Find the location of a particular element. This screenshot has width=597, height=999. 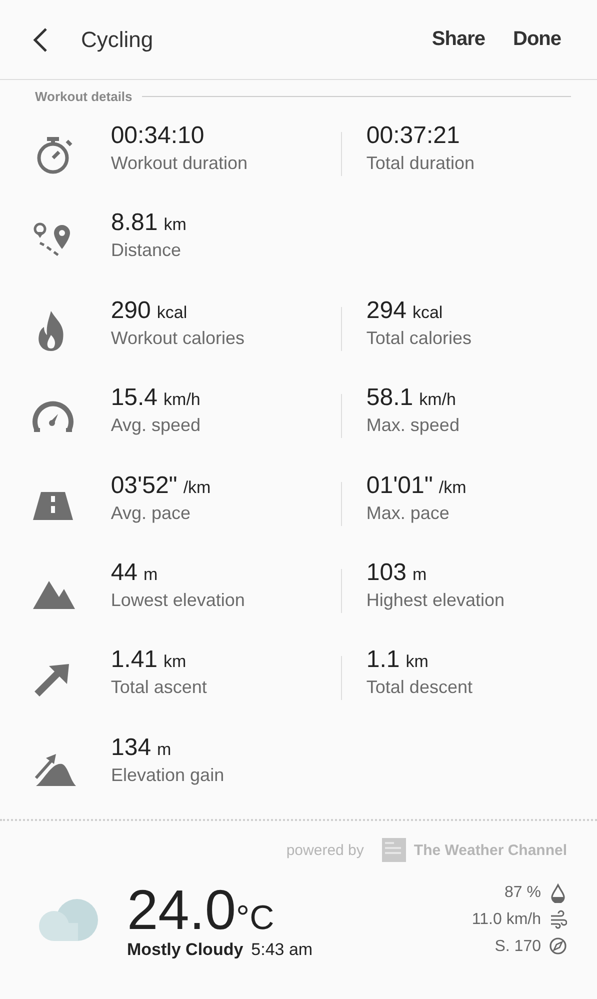

action-button: Share is located at coordinates (458, 39).